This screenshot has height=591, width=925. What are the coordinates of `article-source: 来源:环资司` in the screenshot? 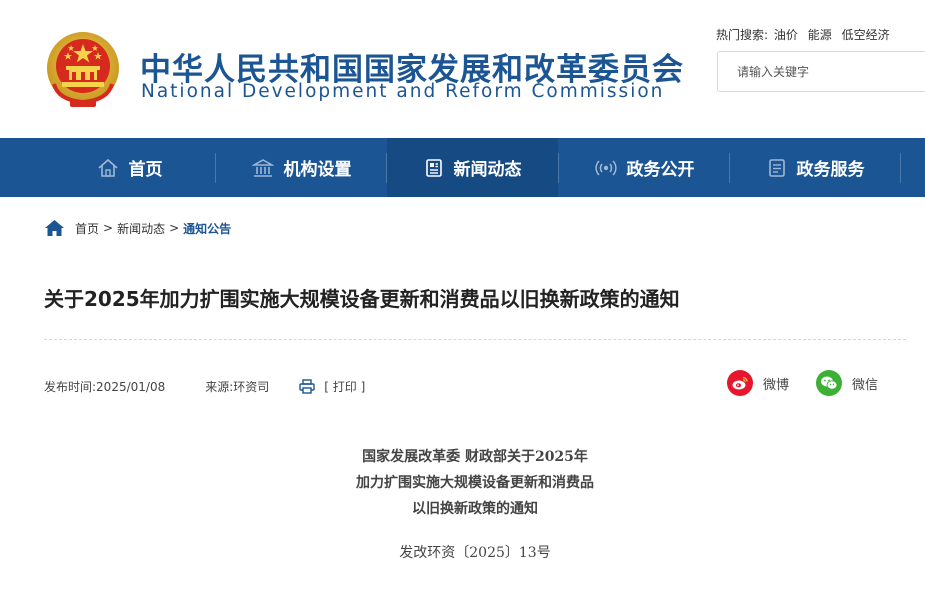 It's located at (237, 387).